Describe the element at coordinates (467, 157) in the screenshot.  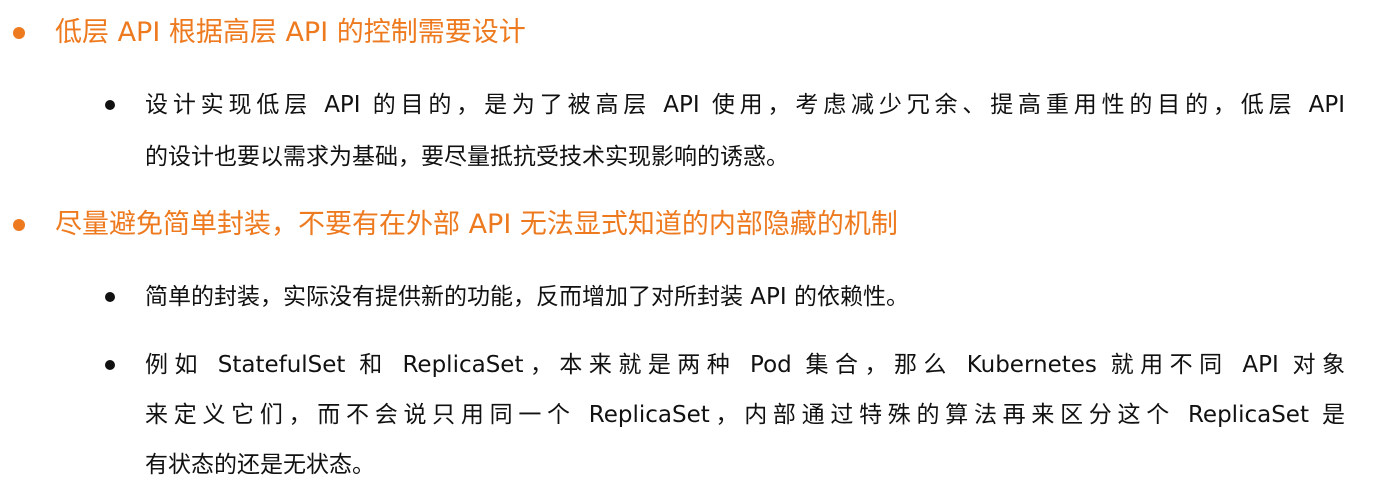
I see `paragraph-line: 的设计也要以需求为基础，要尽量抵抗受技术实现影响的诱惑。` at that location.